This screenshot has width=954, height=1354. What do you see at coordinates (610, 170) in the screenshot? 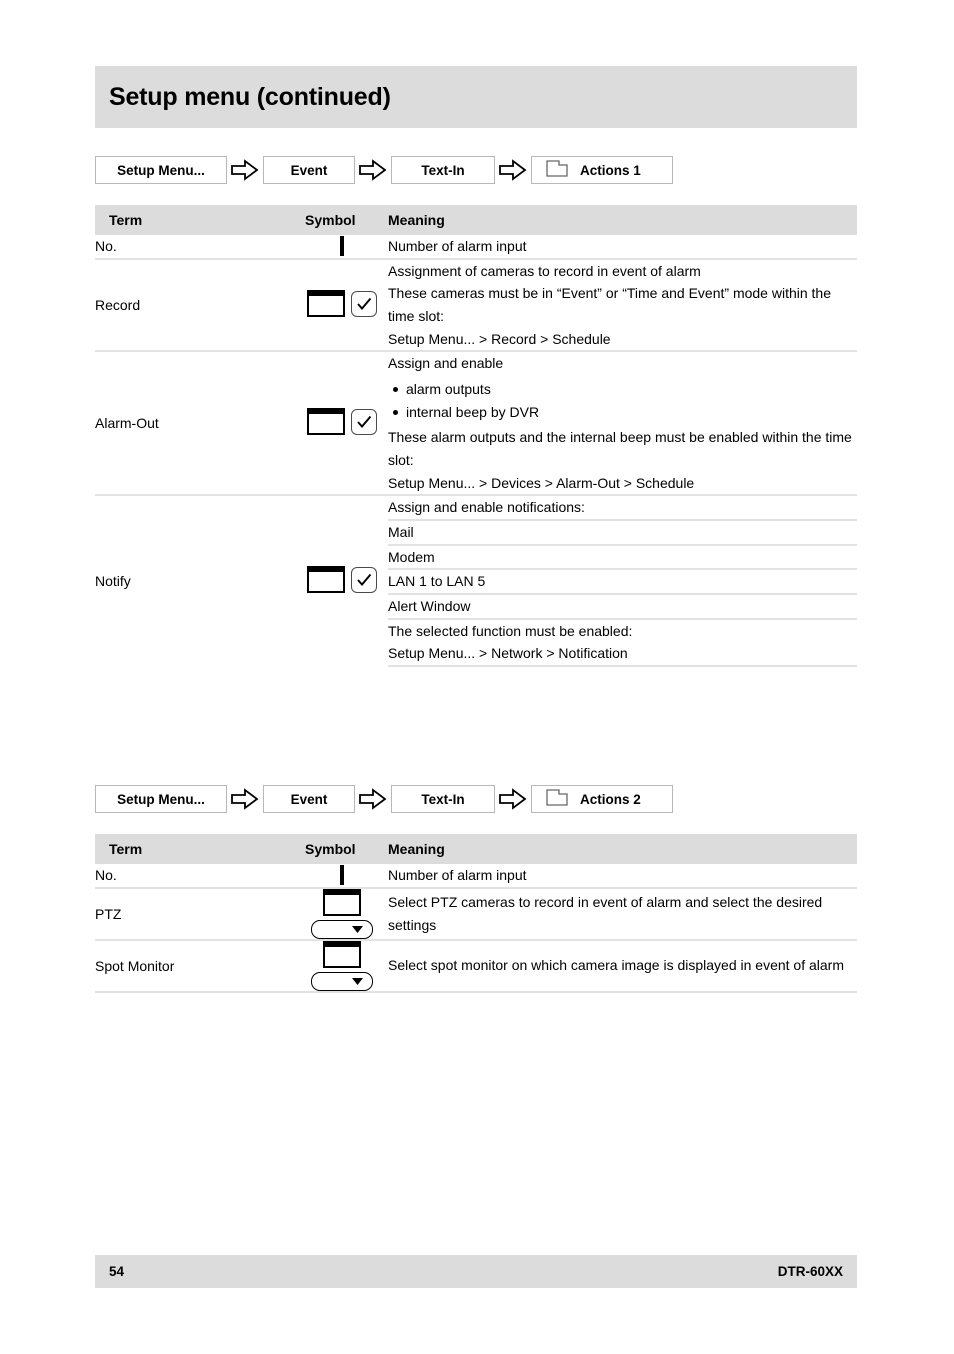
I see `breadcrumb-label: Actions 1` at bounding box center [610, 170].